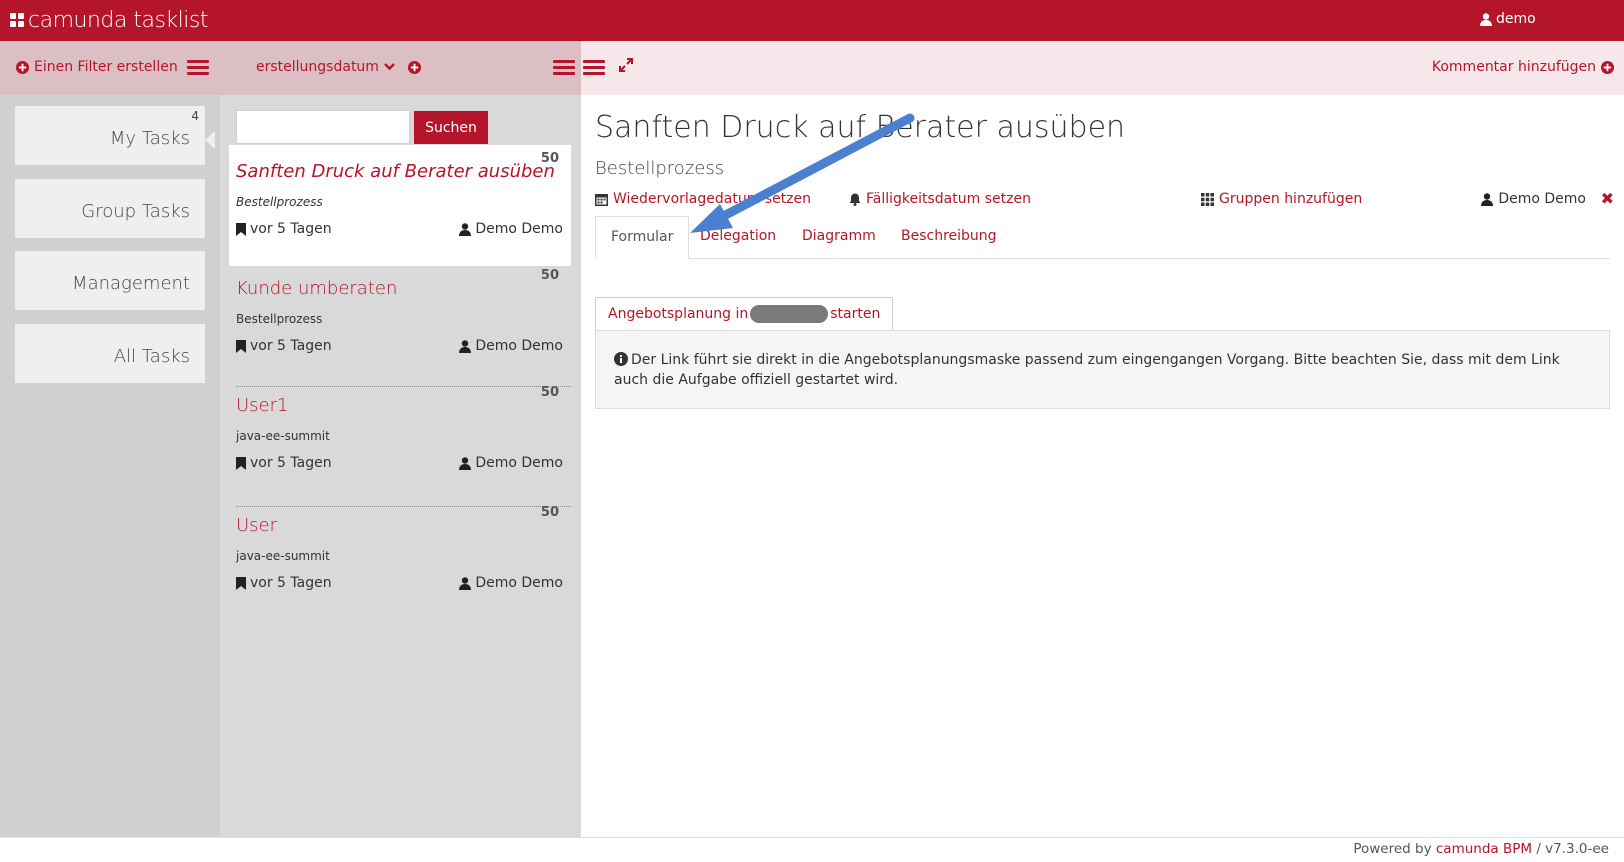 This screenshot has height=862, width=1624. I want to click on top-navbar: camunda tasklist demo, so click(812, 20).